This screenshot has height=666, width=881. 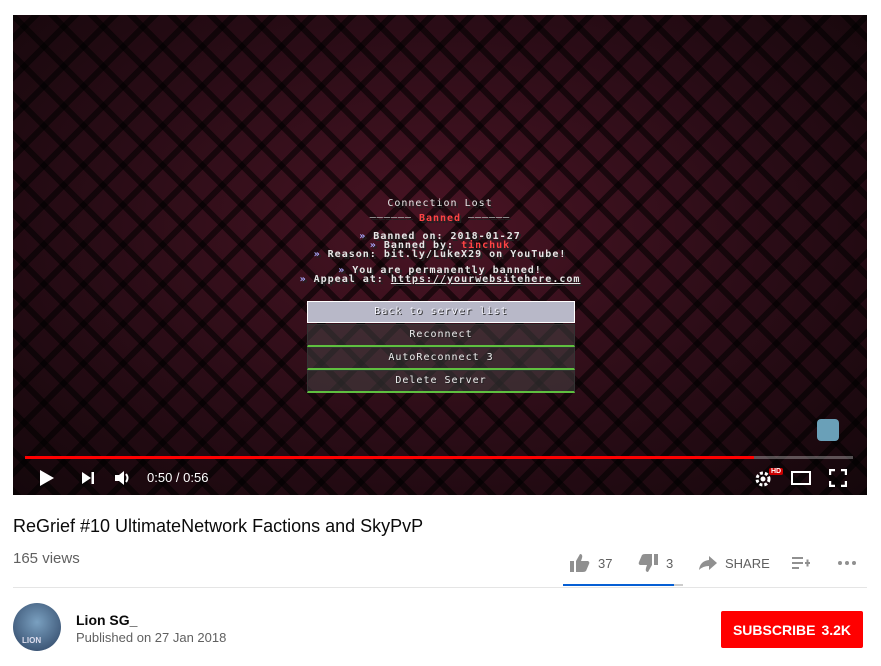 What do you see at coordinates (47, 480) in the screenshot?
I see `play-icon` at bounding box center [47, 480].